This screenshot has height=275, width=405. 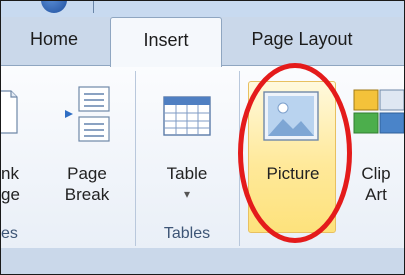 I want to click on tab-insert: Insert, so click(x=166, y=42).